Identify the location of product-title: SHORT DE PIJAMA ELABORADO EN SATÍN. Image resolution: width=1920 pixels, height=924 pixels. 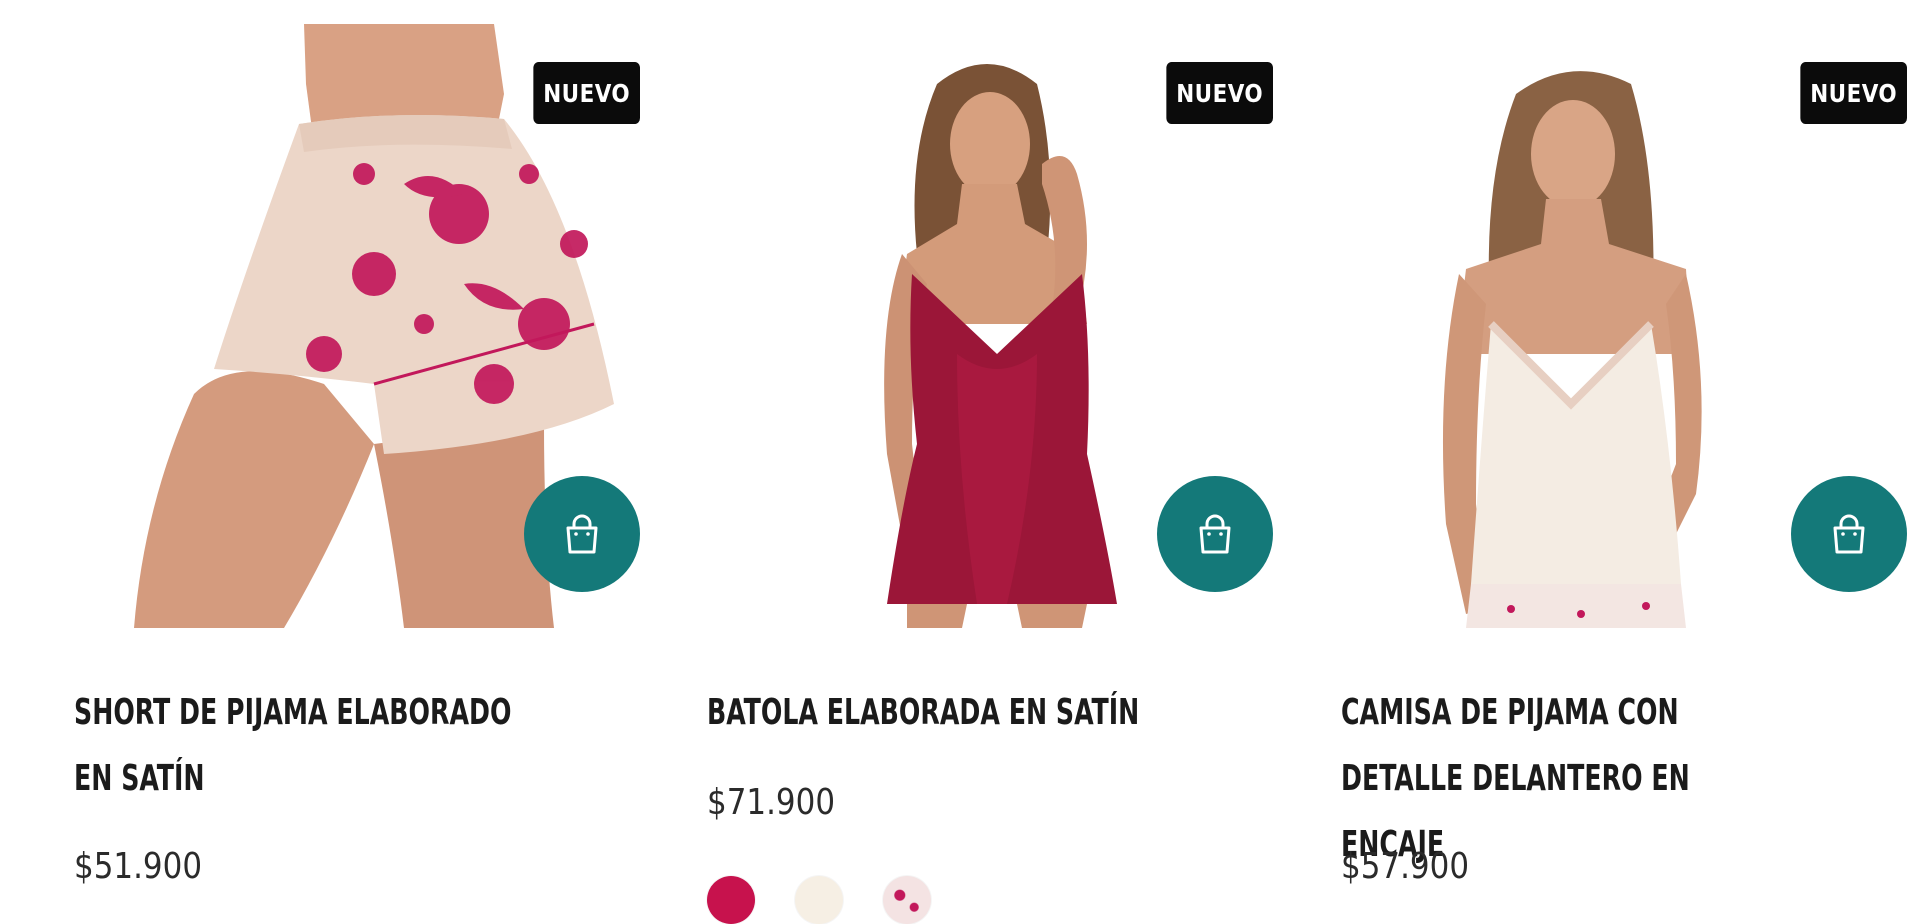
(300, 746).